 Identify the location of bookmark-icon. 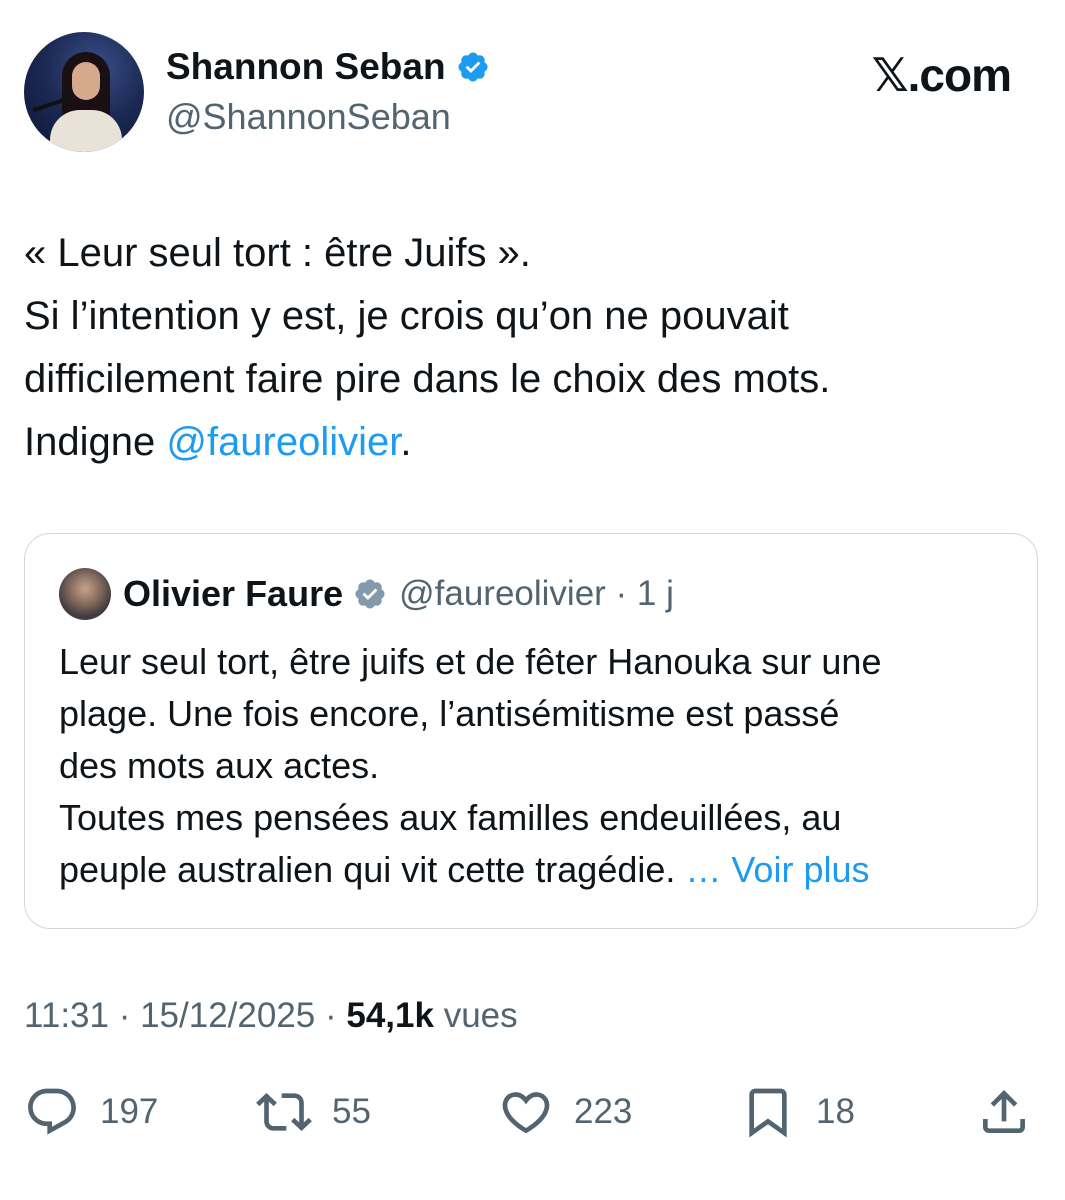
(768, 1113).